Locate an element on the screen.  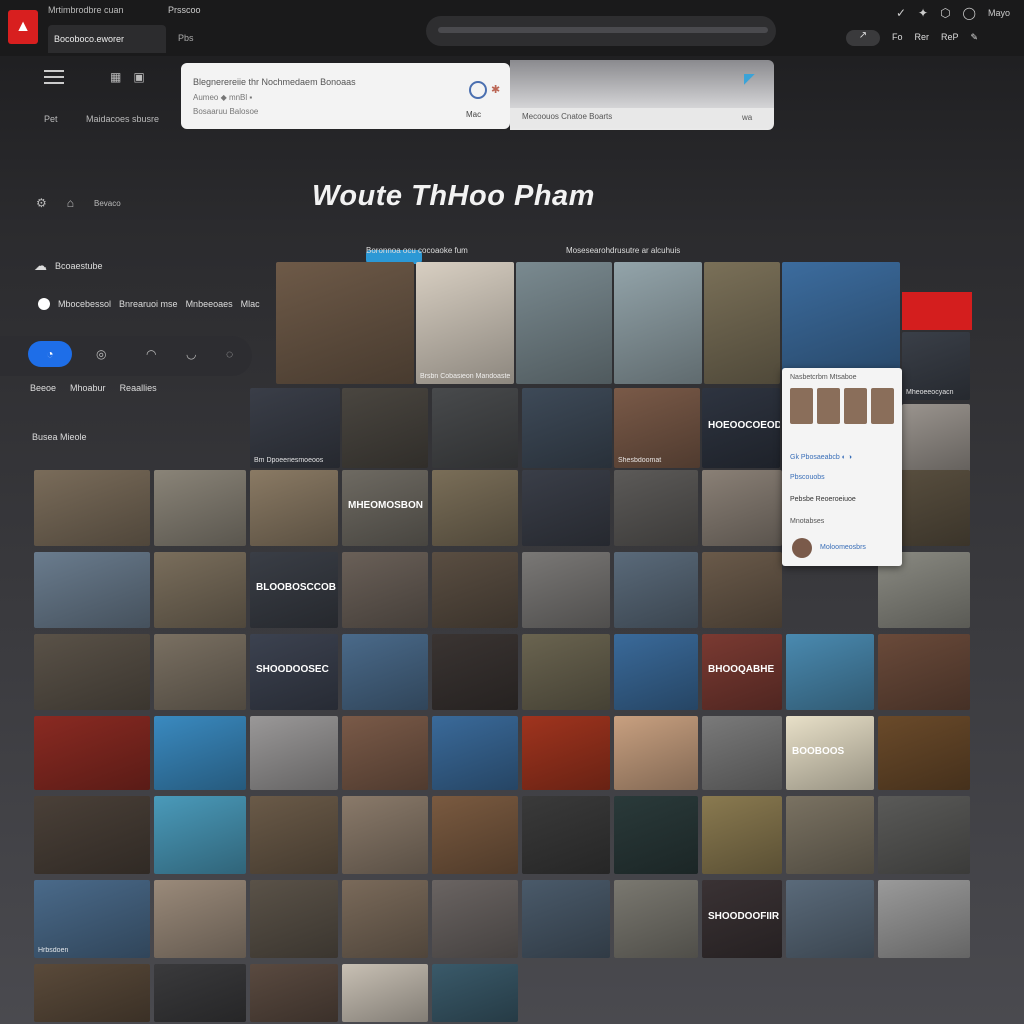
chip-4: ◡ is located at coordinates (191, 354).